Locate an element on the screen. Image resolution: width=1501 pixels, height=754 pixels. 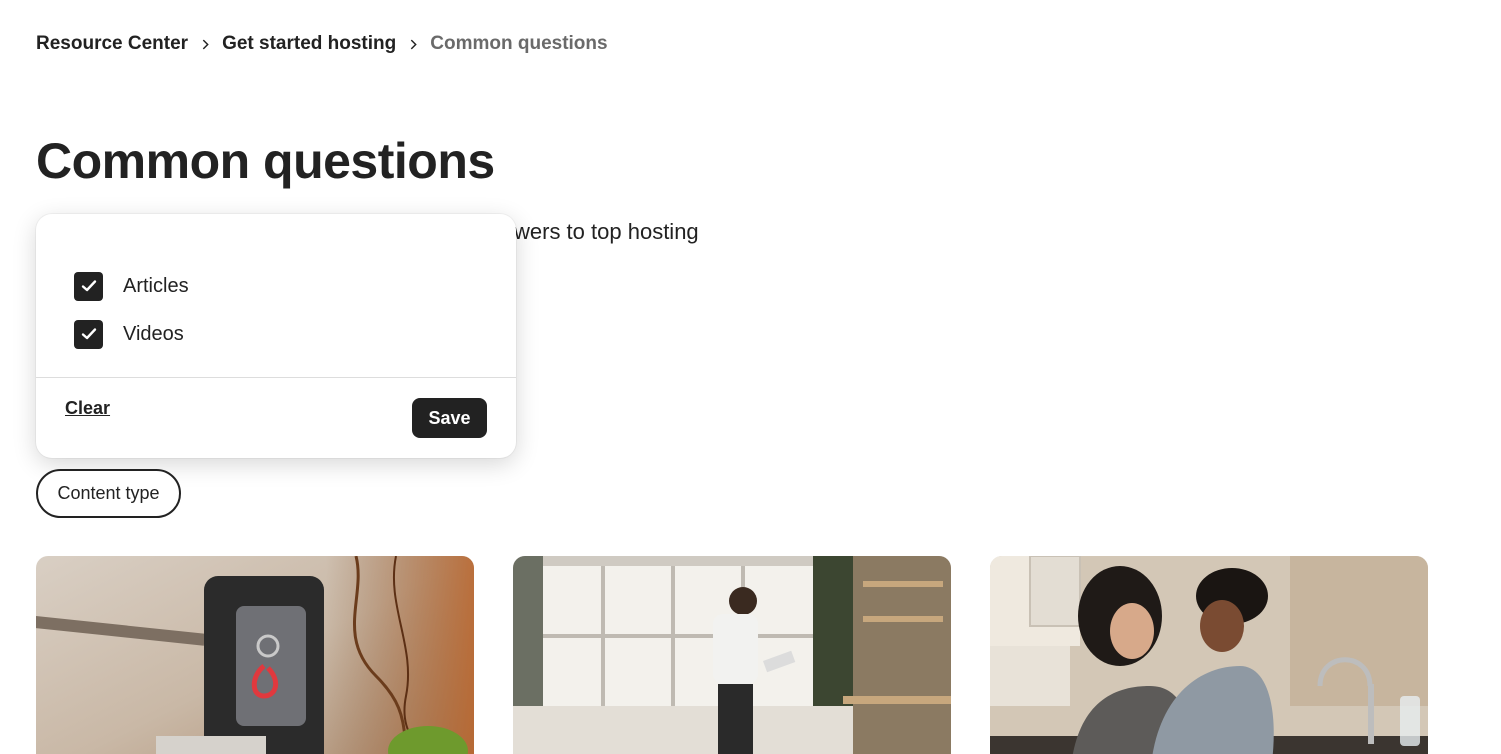
filter-option-videos: Videos is located at coordinates (131, 334).